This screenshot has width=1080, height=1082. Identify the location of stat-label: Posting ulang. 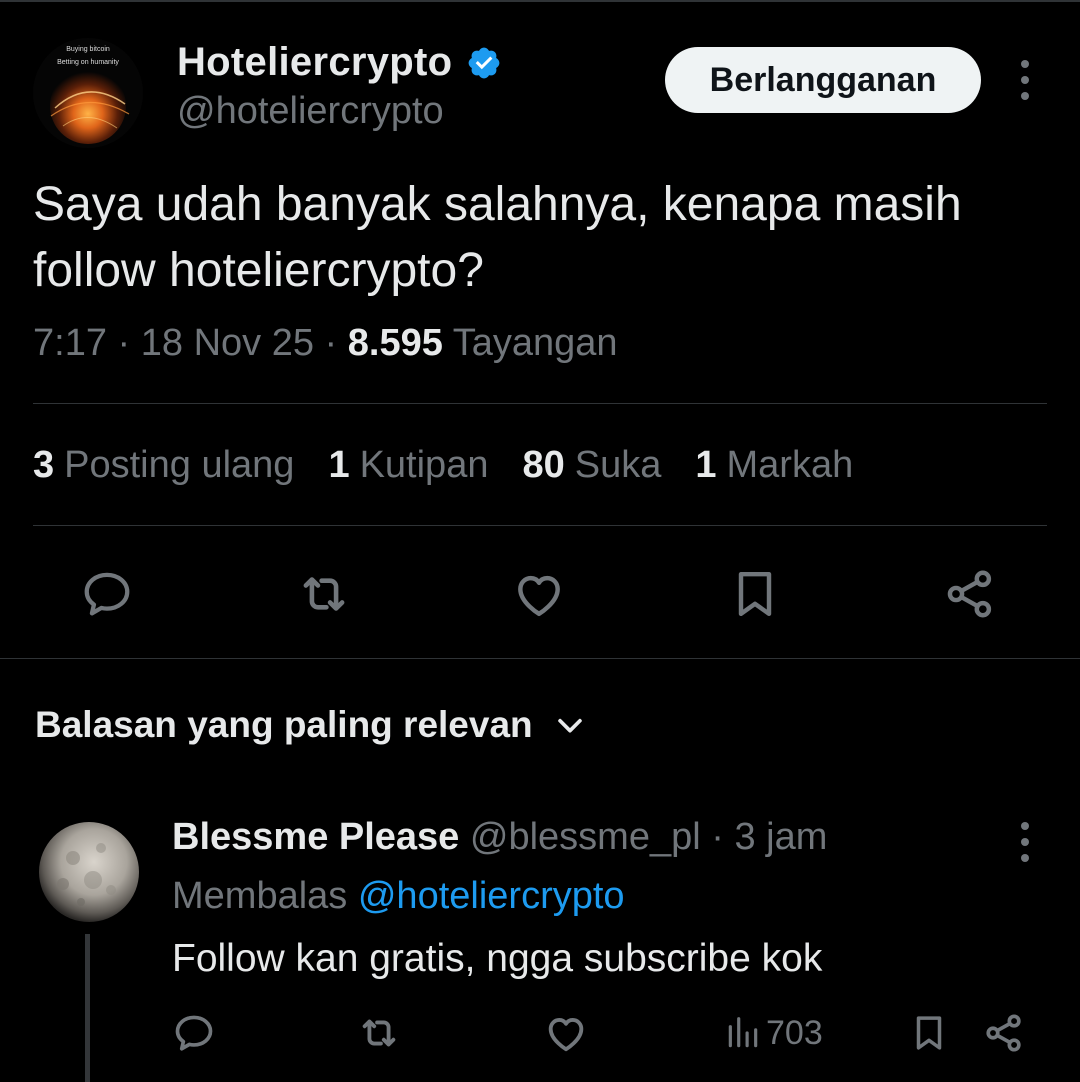
(179, 465).